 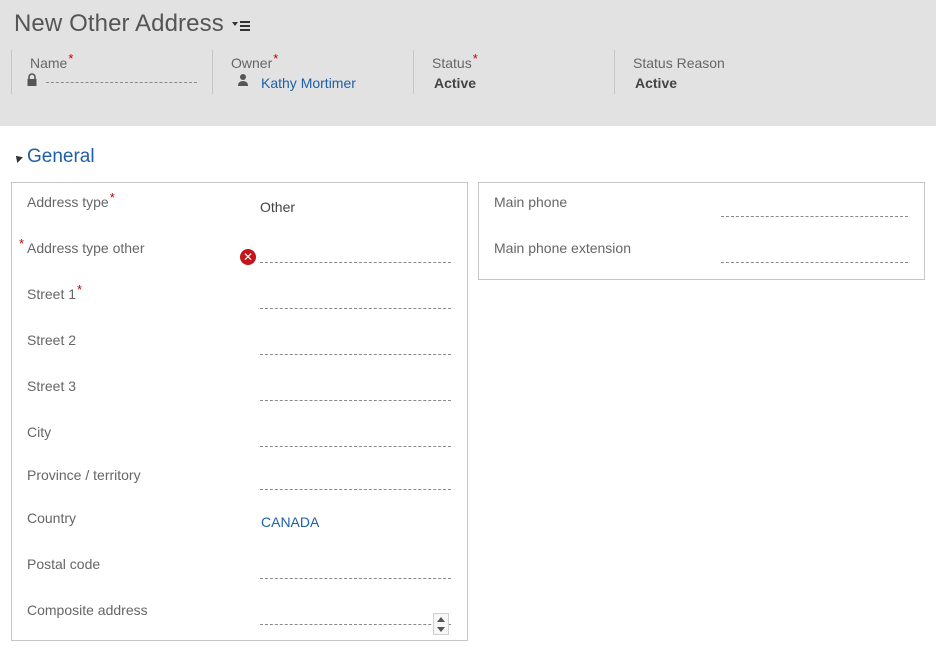 I want to click on field-label: Composite address, so click(x=87, y=610).